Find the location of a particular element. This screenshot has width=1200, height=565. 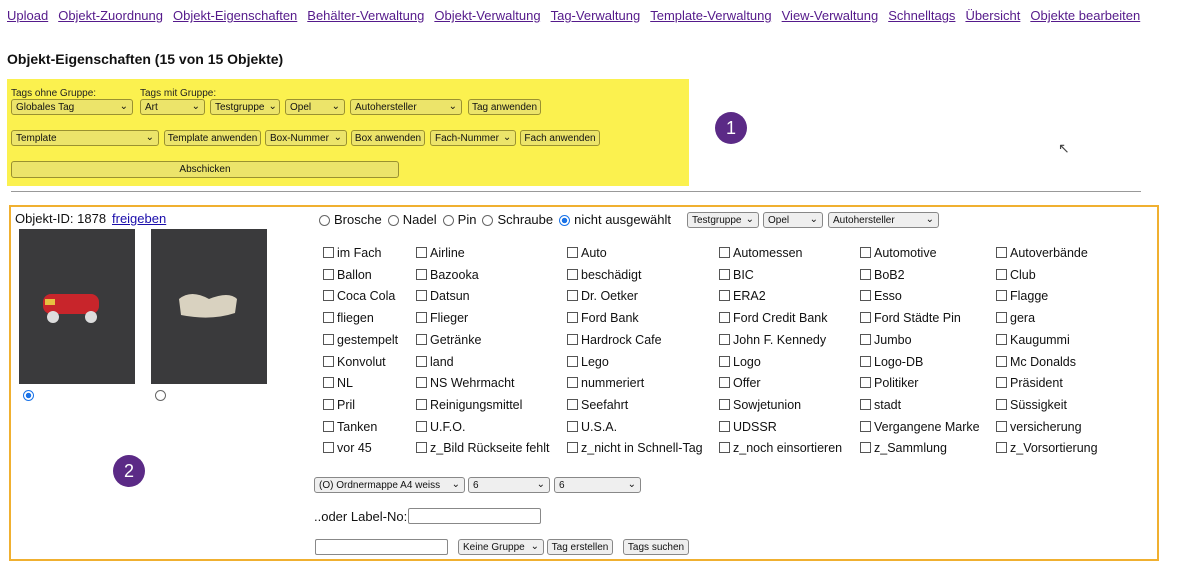

tag-checkbox: Esso is located at coordinates (881, 296).